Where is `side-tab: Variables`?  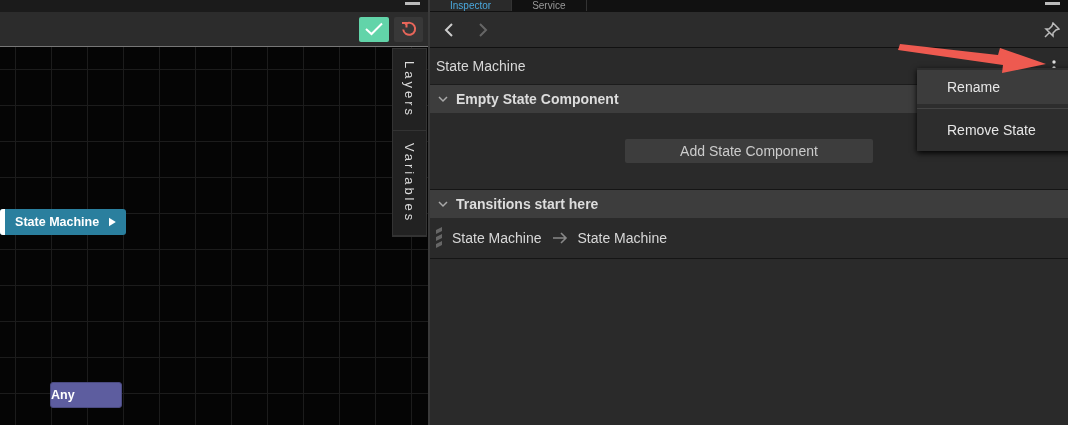 side-tab: Variables is located at coordinates (409, 184).